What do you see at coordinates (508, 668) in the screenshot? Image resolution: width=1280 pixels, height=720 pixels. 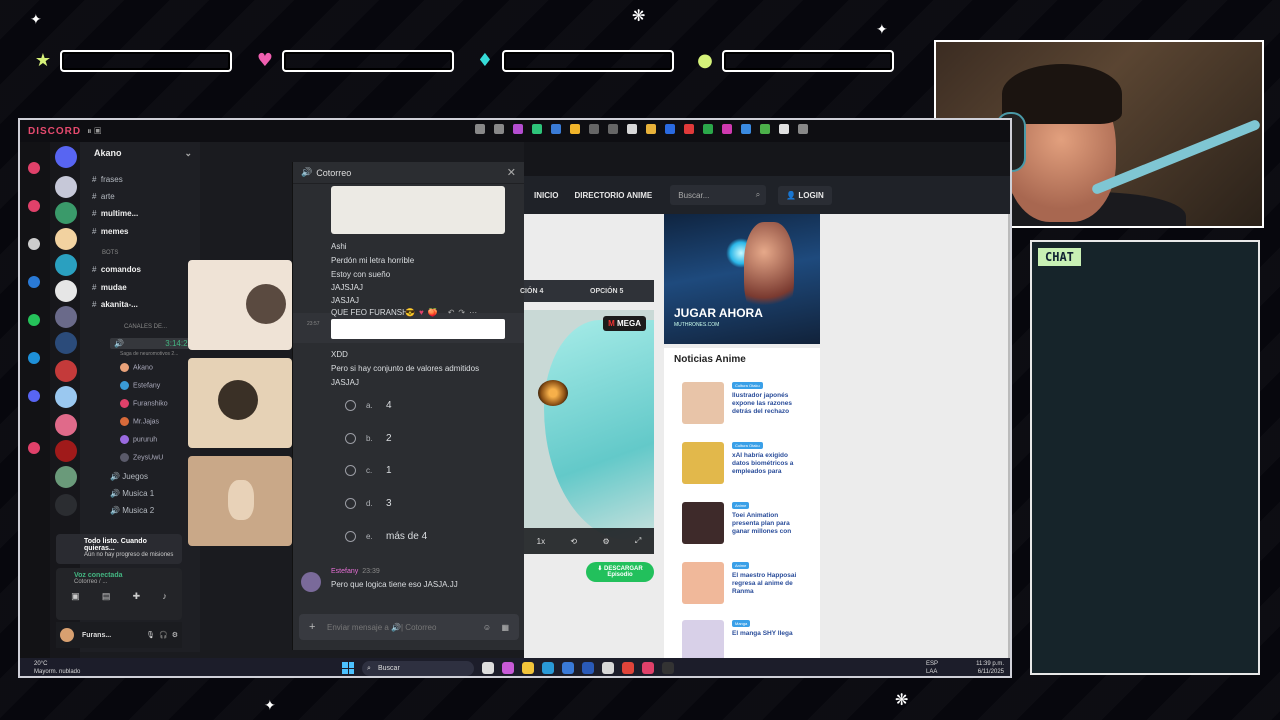 I see `copilot-icon` at bounding box center [508, 668].